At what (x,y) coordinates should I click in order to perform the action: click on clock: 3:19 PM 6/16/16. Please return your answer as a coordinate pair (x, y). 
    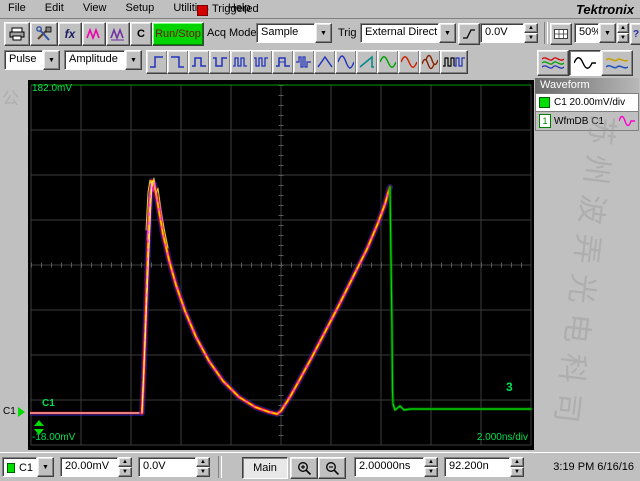
    Looking at the image, I should click on (593, 467).